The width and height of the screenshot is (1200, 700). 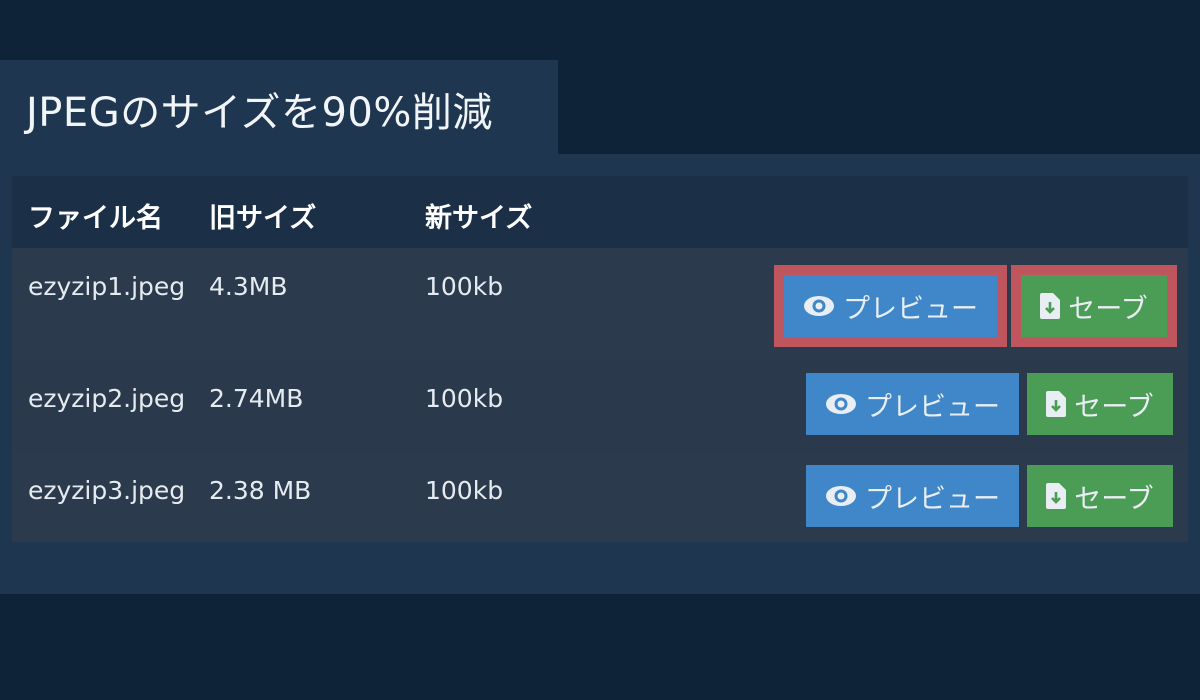 What do you see at coordinates (260, 490) in the screenshot?
I see `old-size: 2.38 MB` at bounding box center [260, 490].